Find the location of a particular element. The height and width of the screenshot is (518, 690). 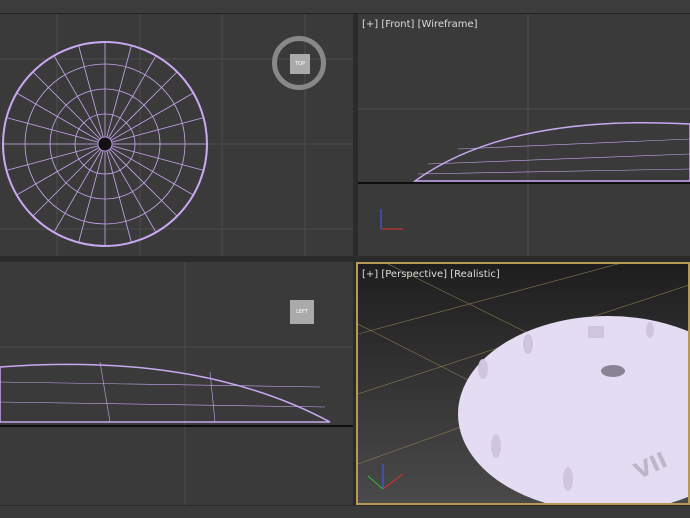

viewcube-top: TOP is located at coordinates (299, 63).